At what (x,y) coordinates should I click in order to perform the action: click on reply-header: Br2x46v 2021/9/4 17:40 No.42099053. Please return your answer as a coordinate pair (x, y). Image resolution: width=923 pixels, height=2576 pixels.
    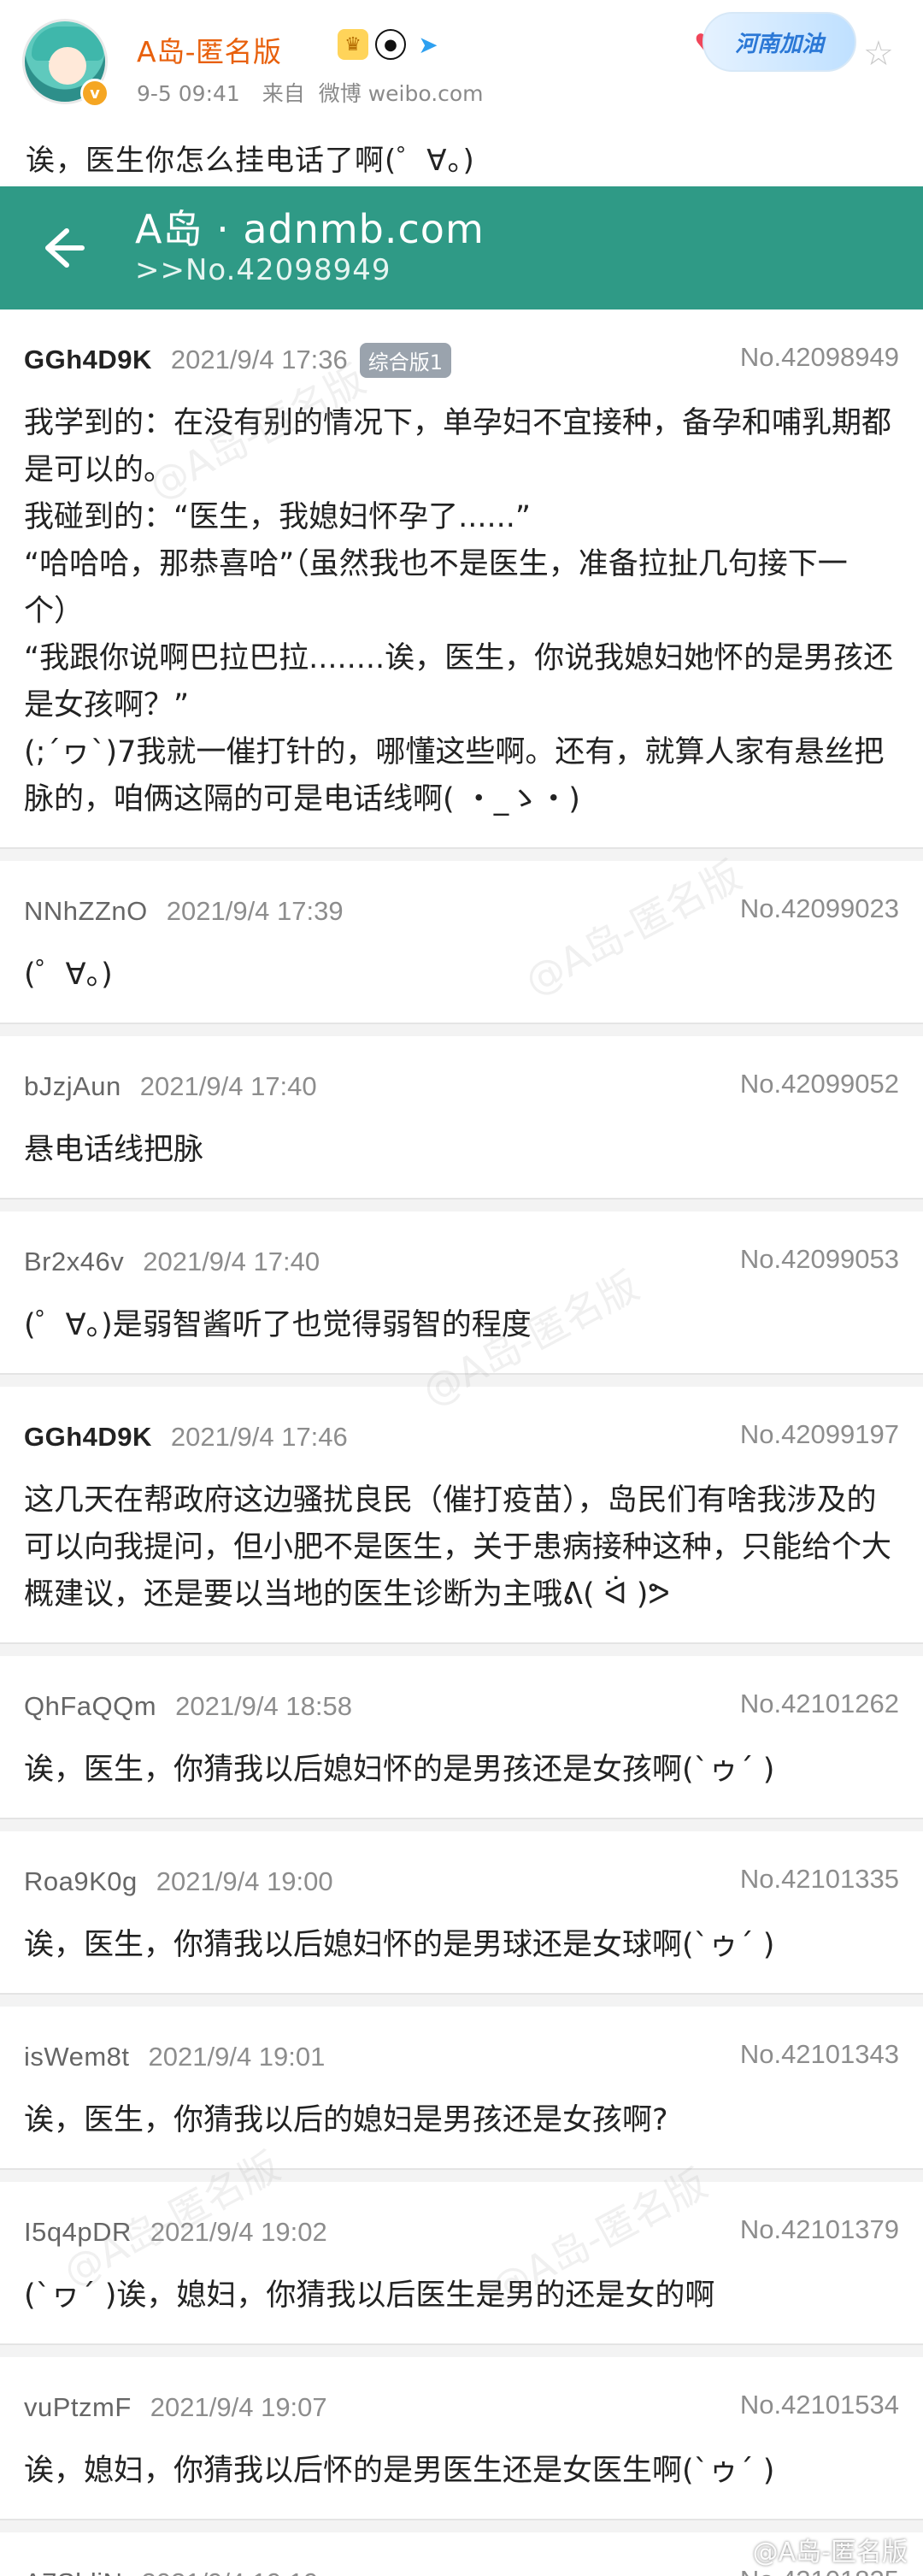
    Looking at the image, I should click on (461, 1262).